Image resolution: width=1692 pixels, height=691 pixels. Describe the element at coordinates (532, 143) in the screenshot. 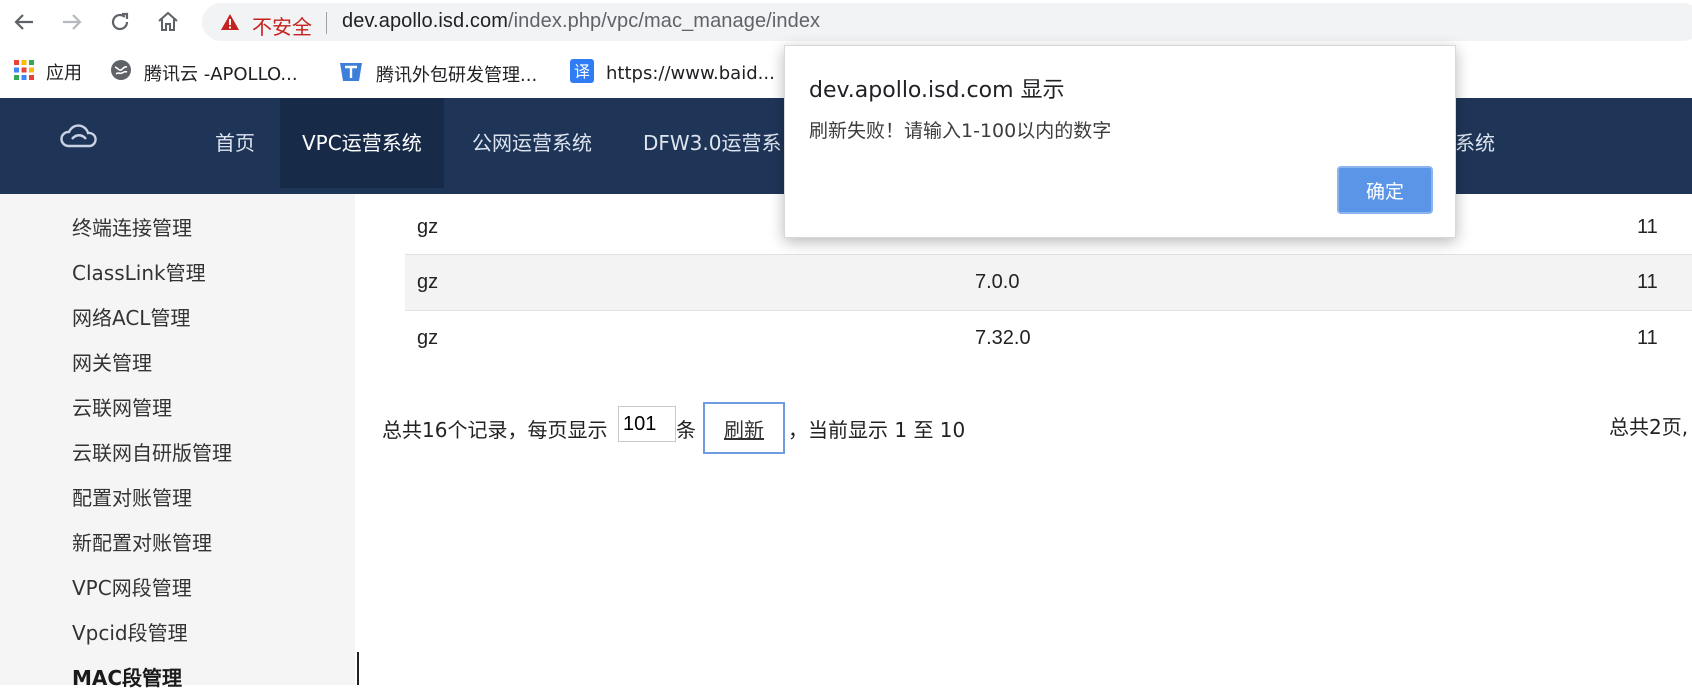

I see `nav-public-net-ops: 公网运营系统` at that location.